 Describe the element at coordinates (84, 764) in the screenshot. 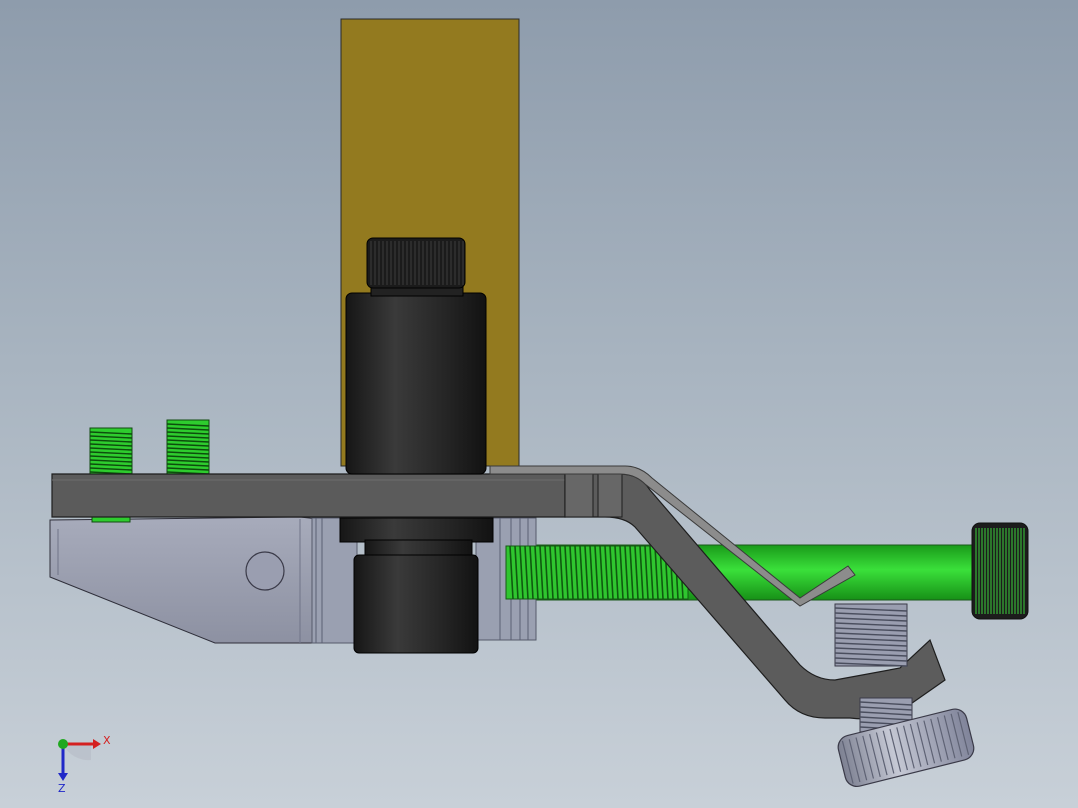

I see `orientation-triad: X Z Y` at that location.